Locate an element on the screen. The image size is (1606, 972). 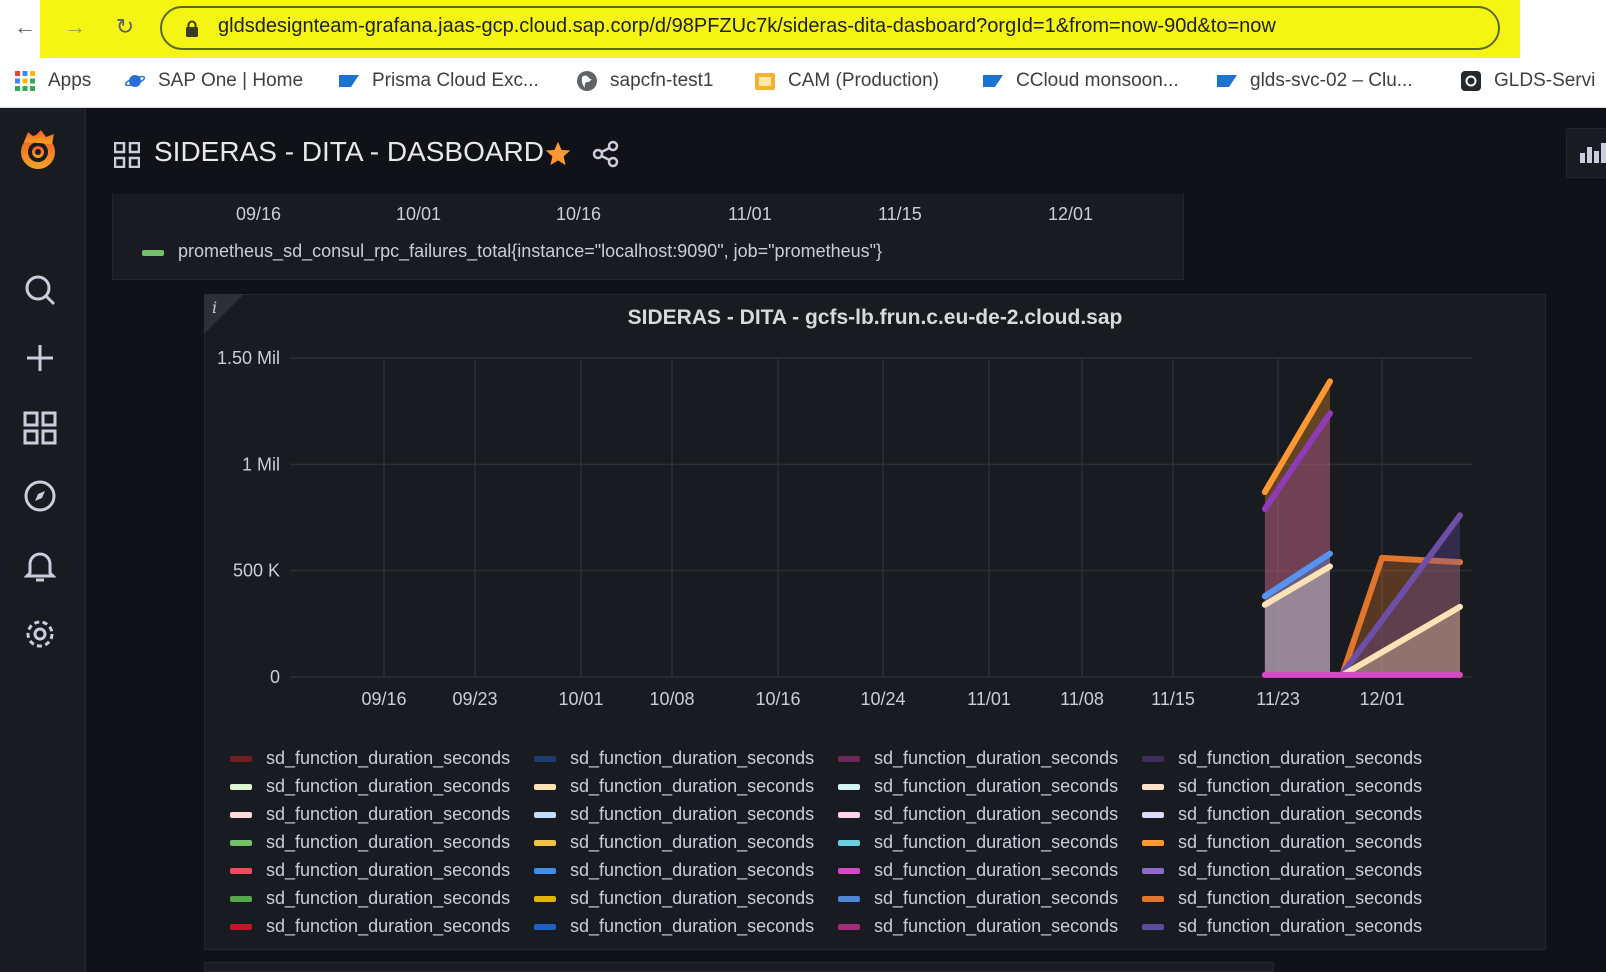
bookmark-label: Apps is located at coordinates (70, 80).